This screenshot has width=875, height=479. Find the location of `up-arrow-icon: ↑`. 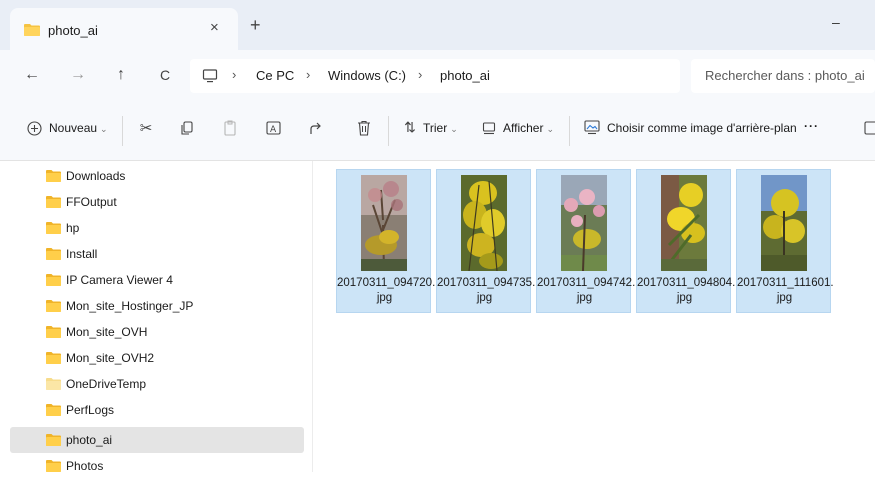

up-arrow-icon: ↑ is located at coordinates (121, 75).